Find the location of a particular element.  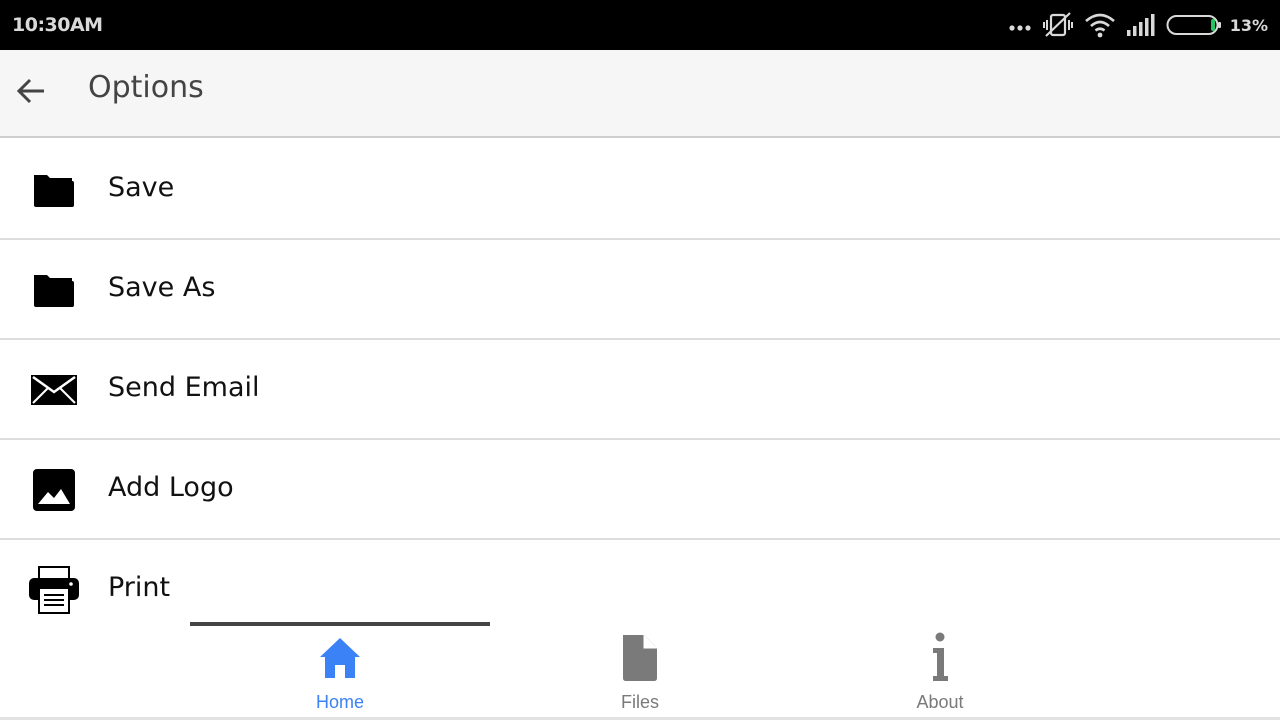

option-label: Add Logo is located at coordinates (171, 487).